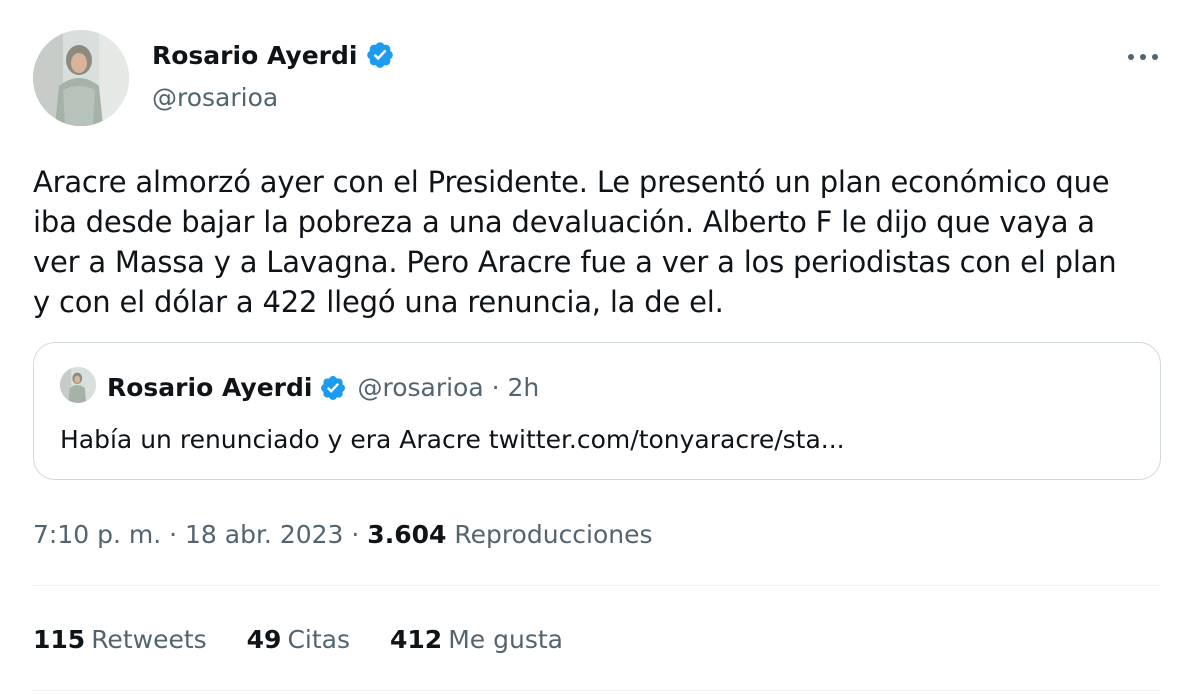 The image size is (1200, 695). What do you see at coordinates (505, 639) in the screenshot?
I see `likes-label: Me gusta` at bounding box center [505, 639].